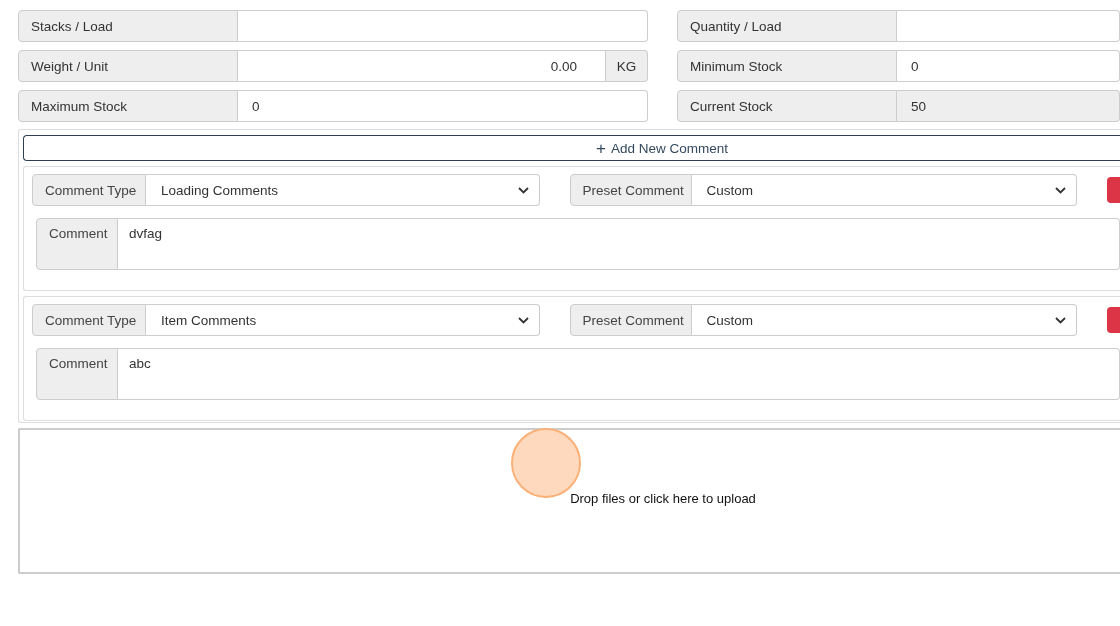 Image resolution: width=1120 pixels, height=626 pixels. Describe the element at coordinates (619, 244) in the screenshot. I see `comment-field: dvfag` at that location.